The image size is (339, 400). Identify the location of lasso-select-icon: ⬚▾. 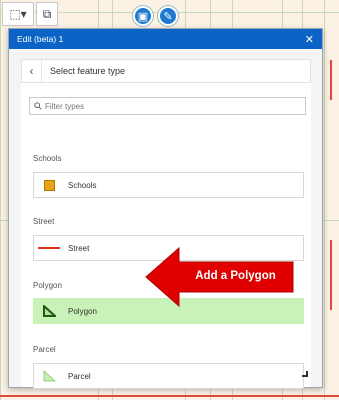
(18, 14).